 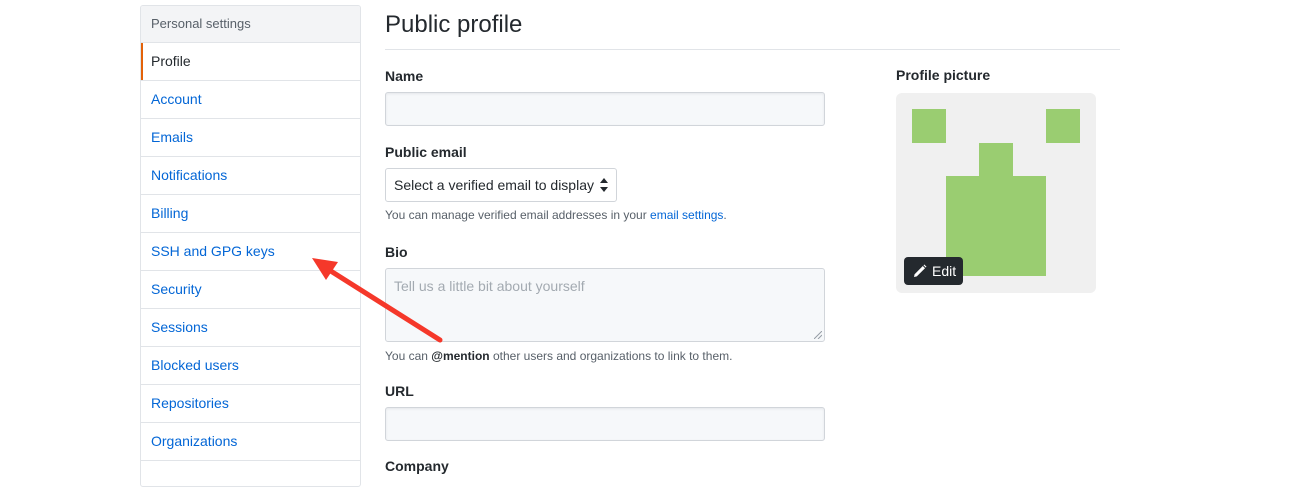 I want to click on sidebar-item-emails: Emails, so click(x=250, y=138).